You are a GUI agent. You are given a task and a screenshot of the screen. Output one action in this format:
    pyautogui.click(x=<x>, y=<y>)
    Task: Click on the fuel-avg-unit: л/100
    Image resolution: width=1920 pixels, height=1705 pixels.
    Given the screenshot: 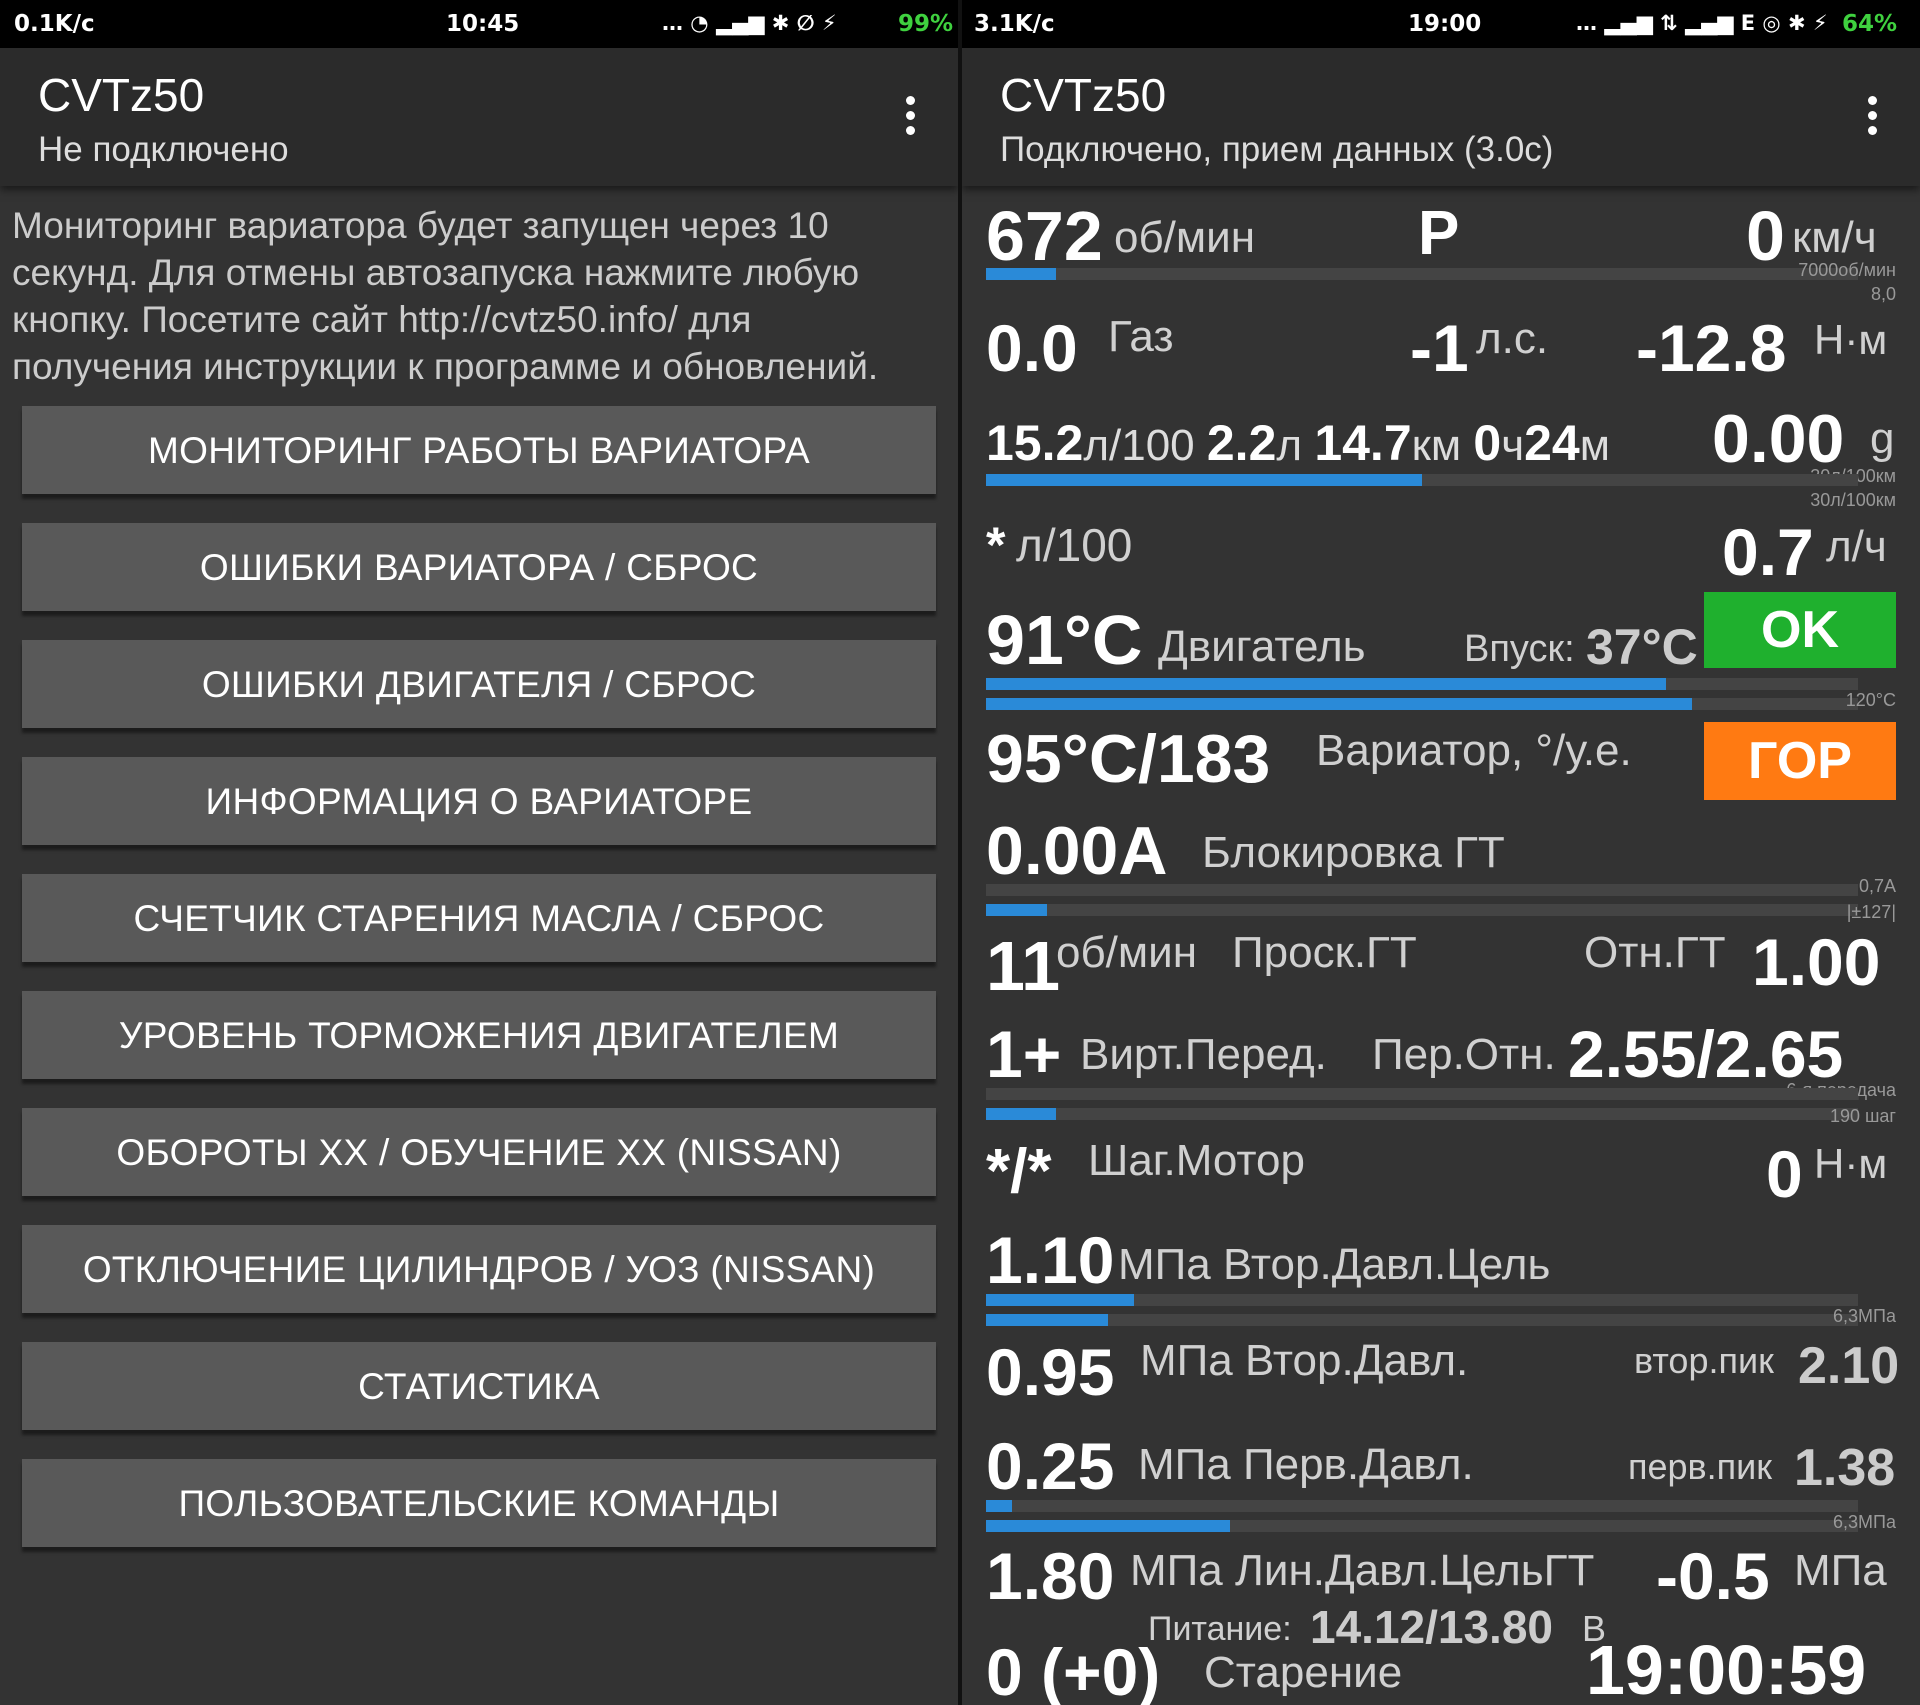 What is the action you would take?
    pyautogui.click(x=1139, y=445)
    